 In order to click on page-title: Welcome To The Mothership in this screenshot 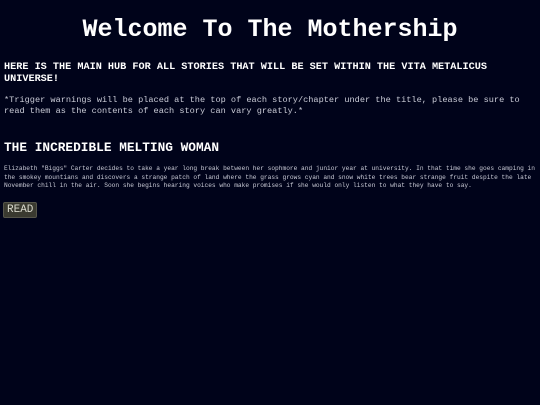, I will do `click(270, 29)`.